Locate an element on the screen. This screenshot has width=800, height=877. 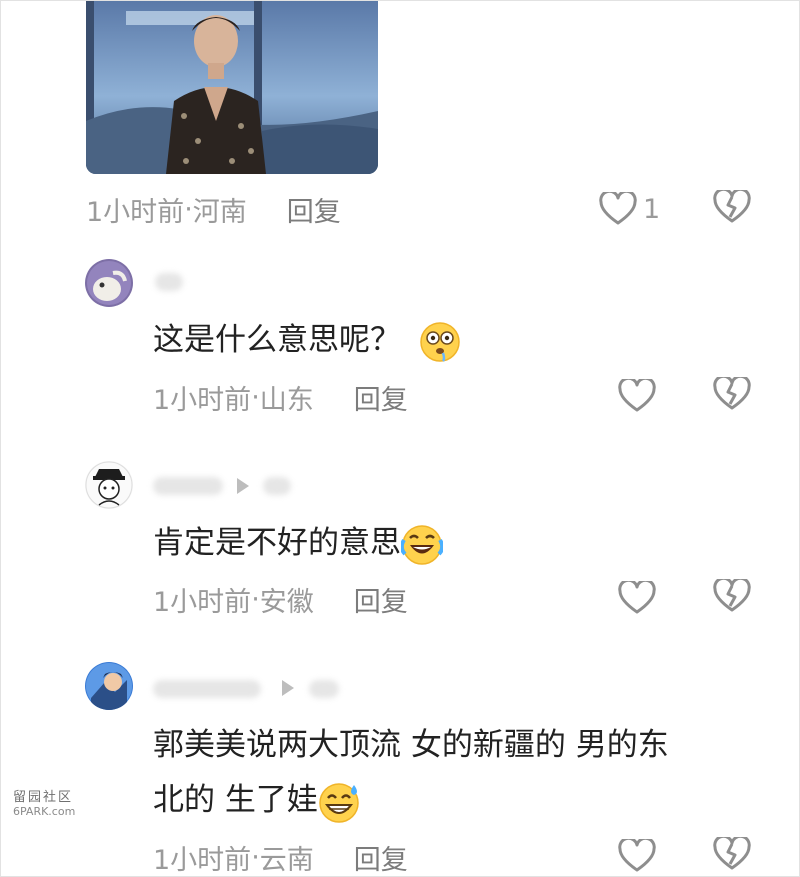
comment-location: 河南 is located at coordinates (219, 212).